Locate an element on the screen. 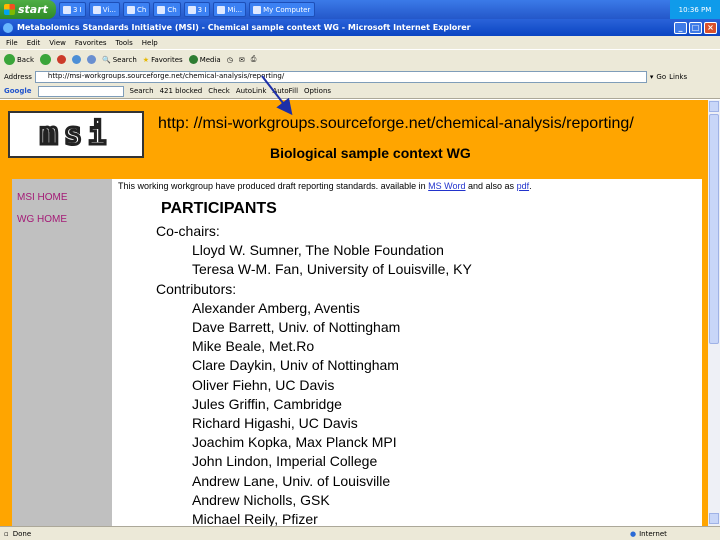  menu-edit: Edit is located at coordinates (34, 43).